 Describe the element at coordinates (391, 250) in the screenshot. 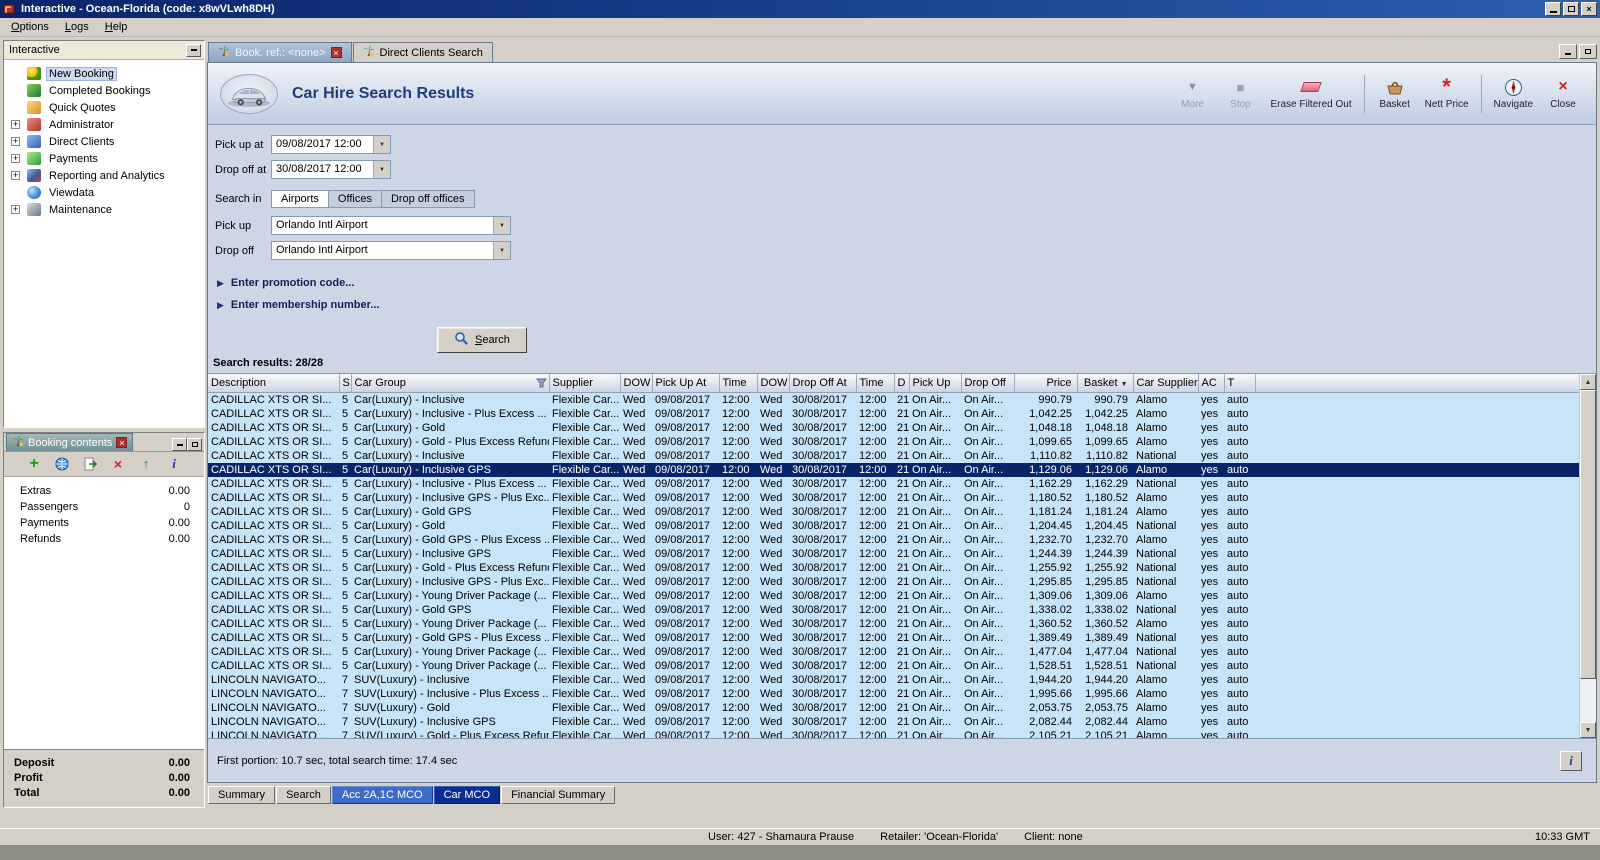

I see `dropoff-airport-combo: Orlando Intl Airport ▼` at that location.